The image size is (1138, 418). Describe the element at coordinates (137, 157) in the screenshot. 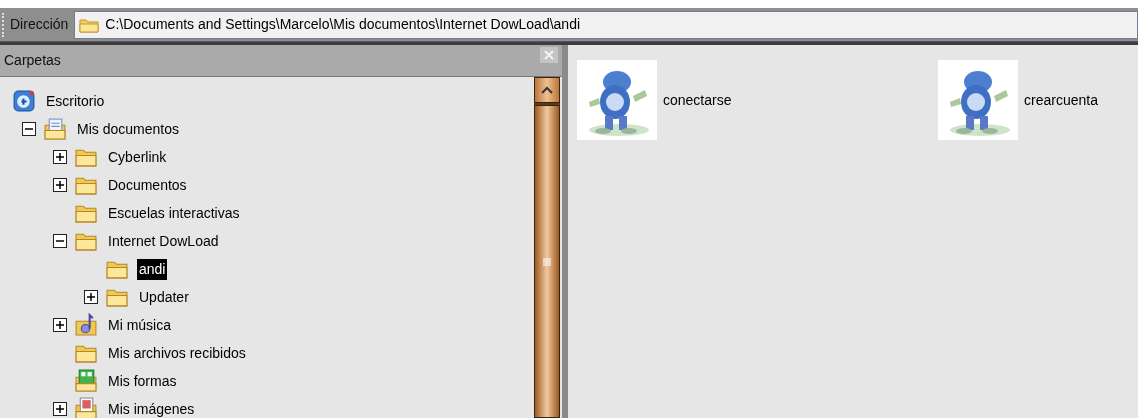

I see `tree-item: Cyberlink` at that location.